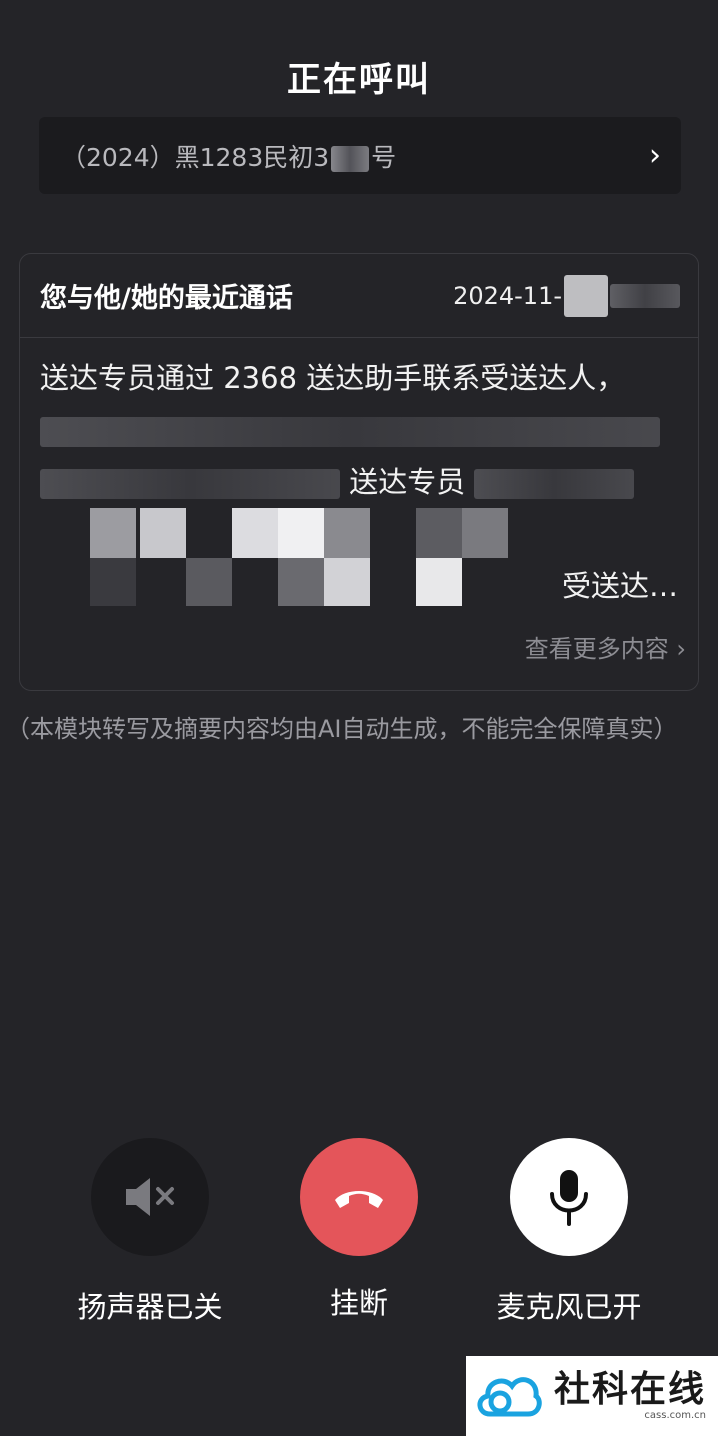 This screenshot has width=718, height=1436. Describe the element at coordinates (358, 1303) in the screenshot. I see `hangup-label: 挂断` at that location.